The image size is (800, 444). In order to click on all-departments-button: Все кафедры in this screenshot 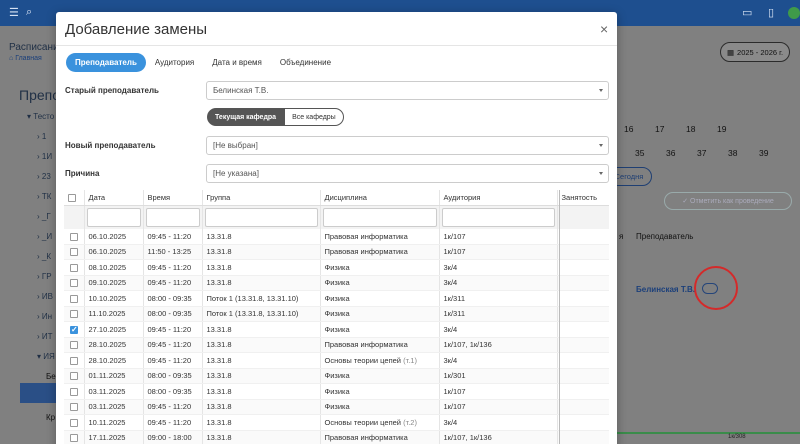, I will do `click(314, 117)`.